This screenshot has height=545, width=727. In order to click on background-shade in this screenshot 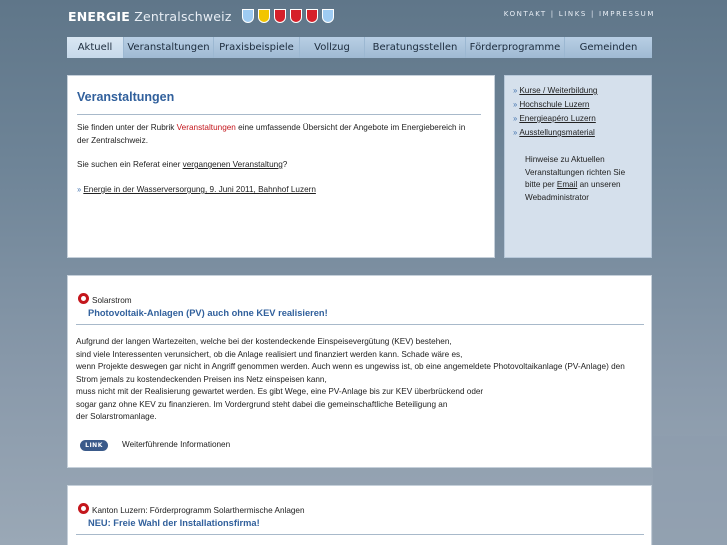, I will do `click(690, 490)`.